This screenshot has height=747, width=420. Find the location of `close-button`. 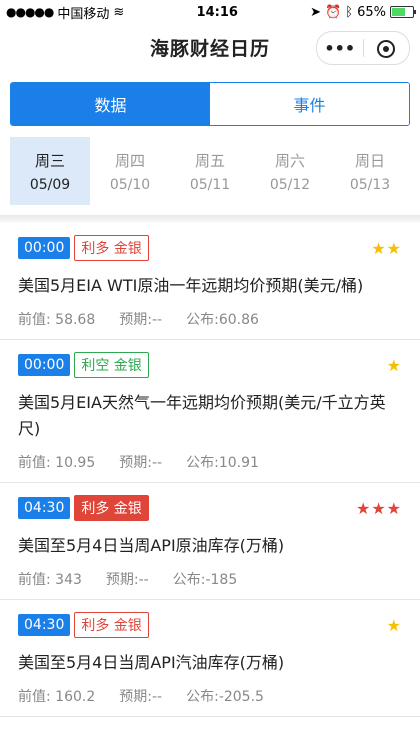

close-button is located at coordinates (387, 48).